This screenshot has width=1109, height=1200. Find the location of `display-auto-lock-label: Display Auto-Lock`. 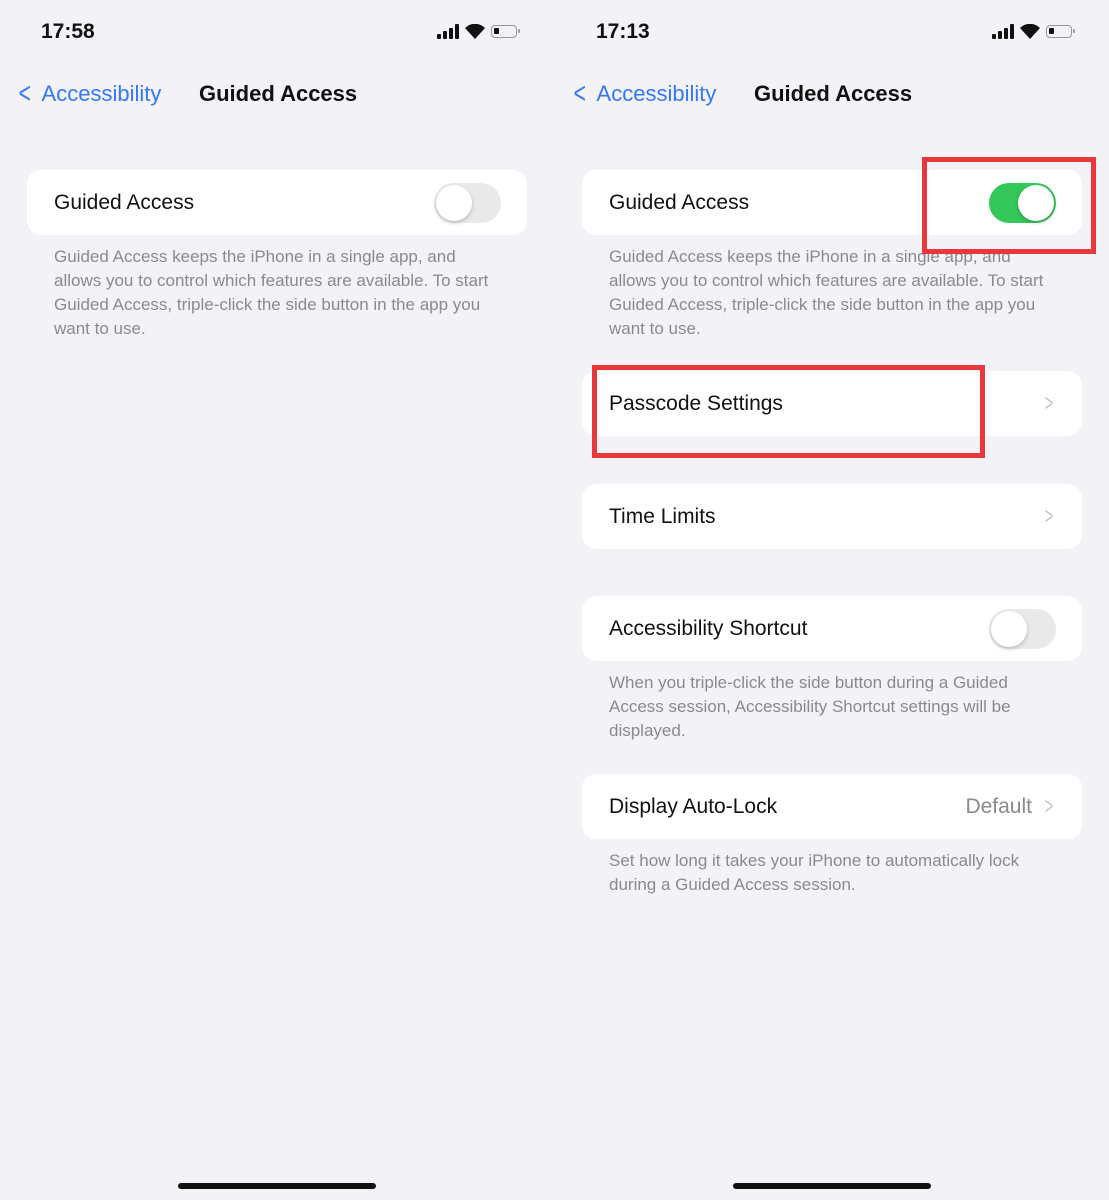

display-auto-lock-label: Display Auto-Lock is located at coordinates (693, 806).